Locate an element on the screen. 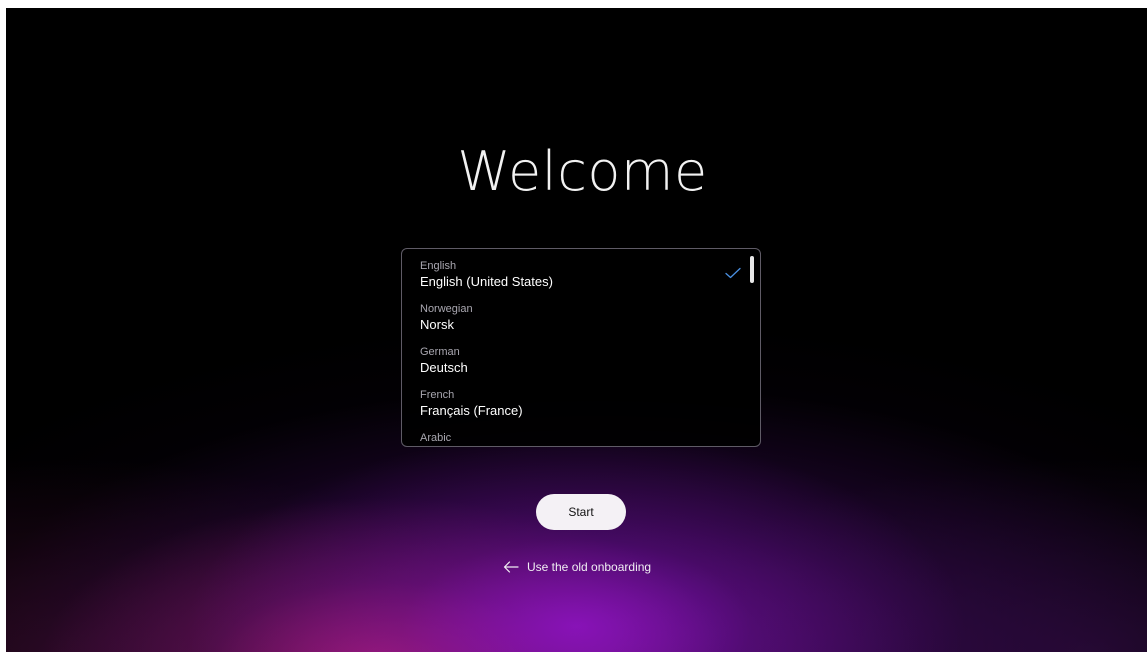 This screenshot has height=652, width=1147. language-native-name: English (United States) is located at coordinates (486, 281).